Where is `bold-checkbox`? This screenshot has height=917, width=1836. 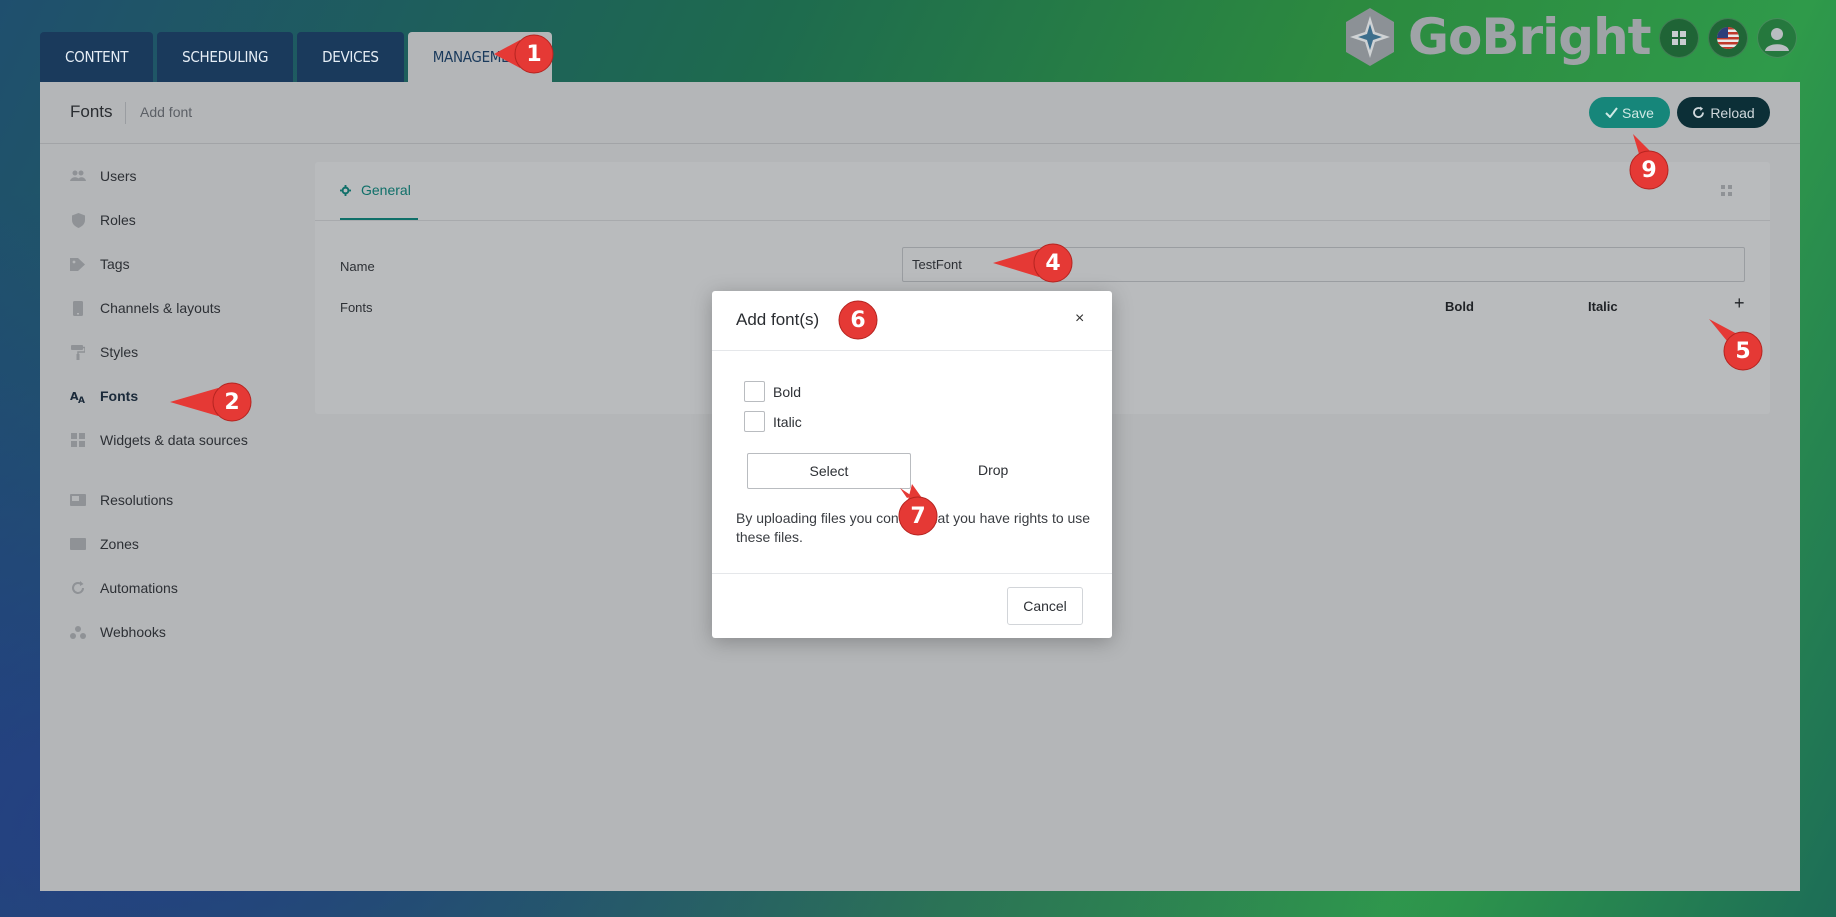
bold-checkbox is located at coordinates (754, 391).